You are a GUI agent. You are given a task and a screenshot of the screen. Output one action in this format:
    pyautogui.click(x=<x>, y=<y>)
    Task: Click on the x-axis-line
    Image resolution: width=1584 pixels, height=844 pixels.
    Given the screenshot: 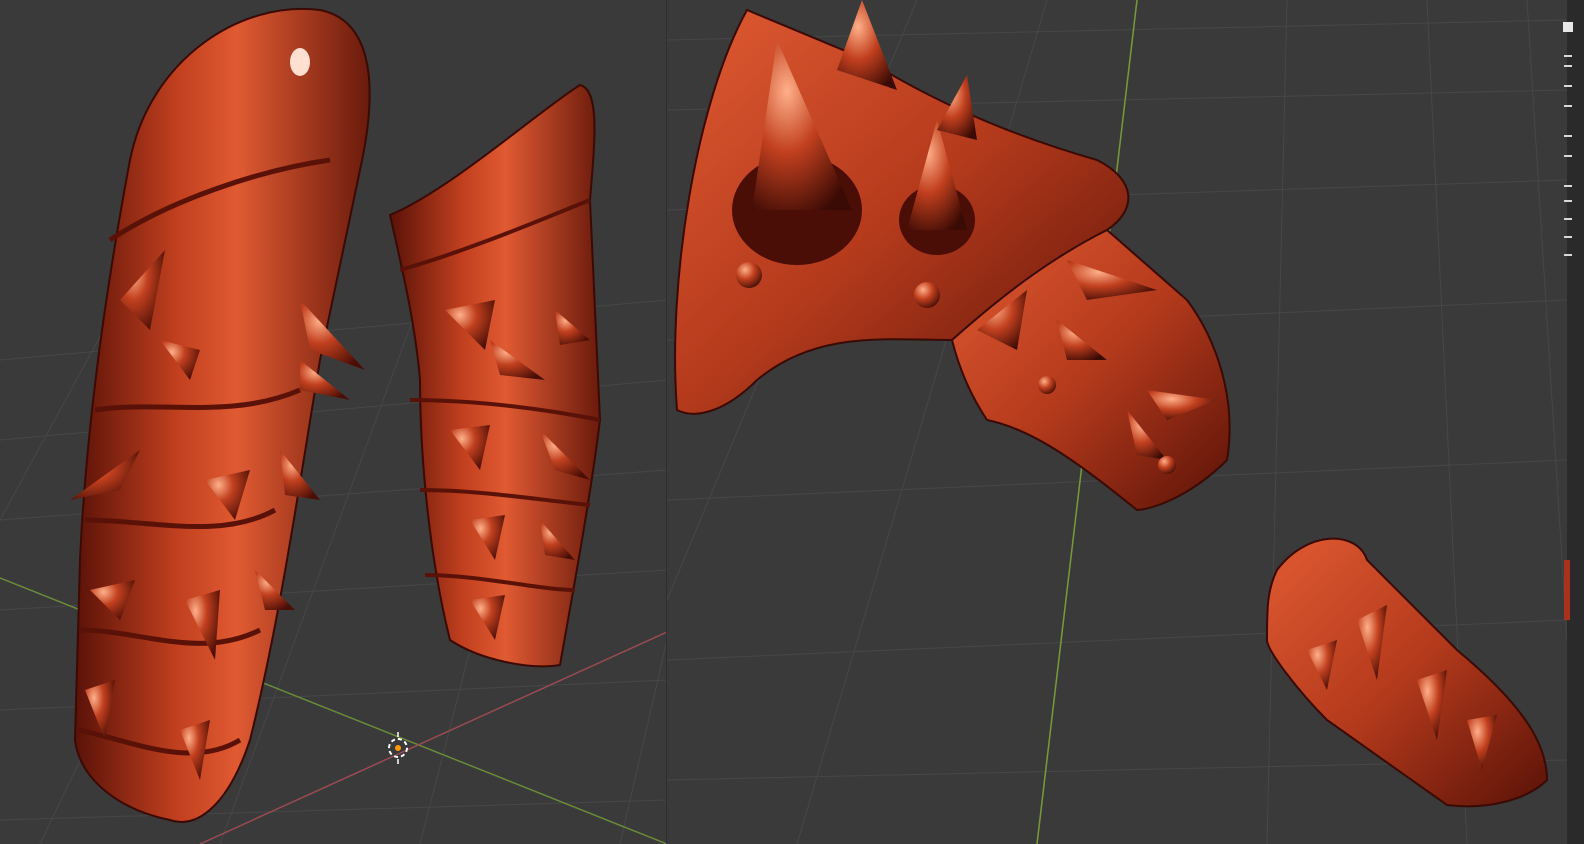 What is the action you would take?
    pyautogui.click(x=433, y=737)
    